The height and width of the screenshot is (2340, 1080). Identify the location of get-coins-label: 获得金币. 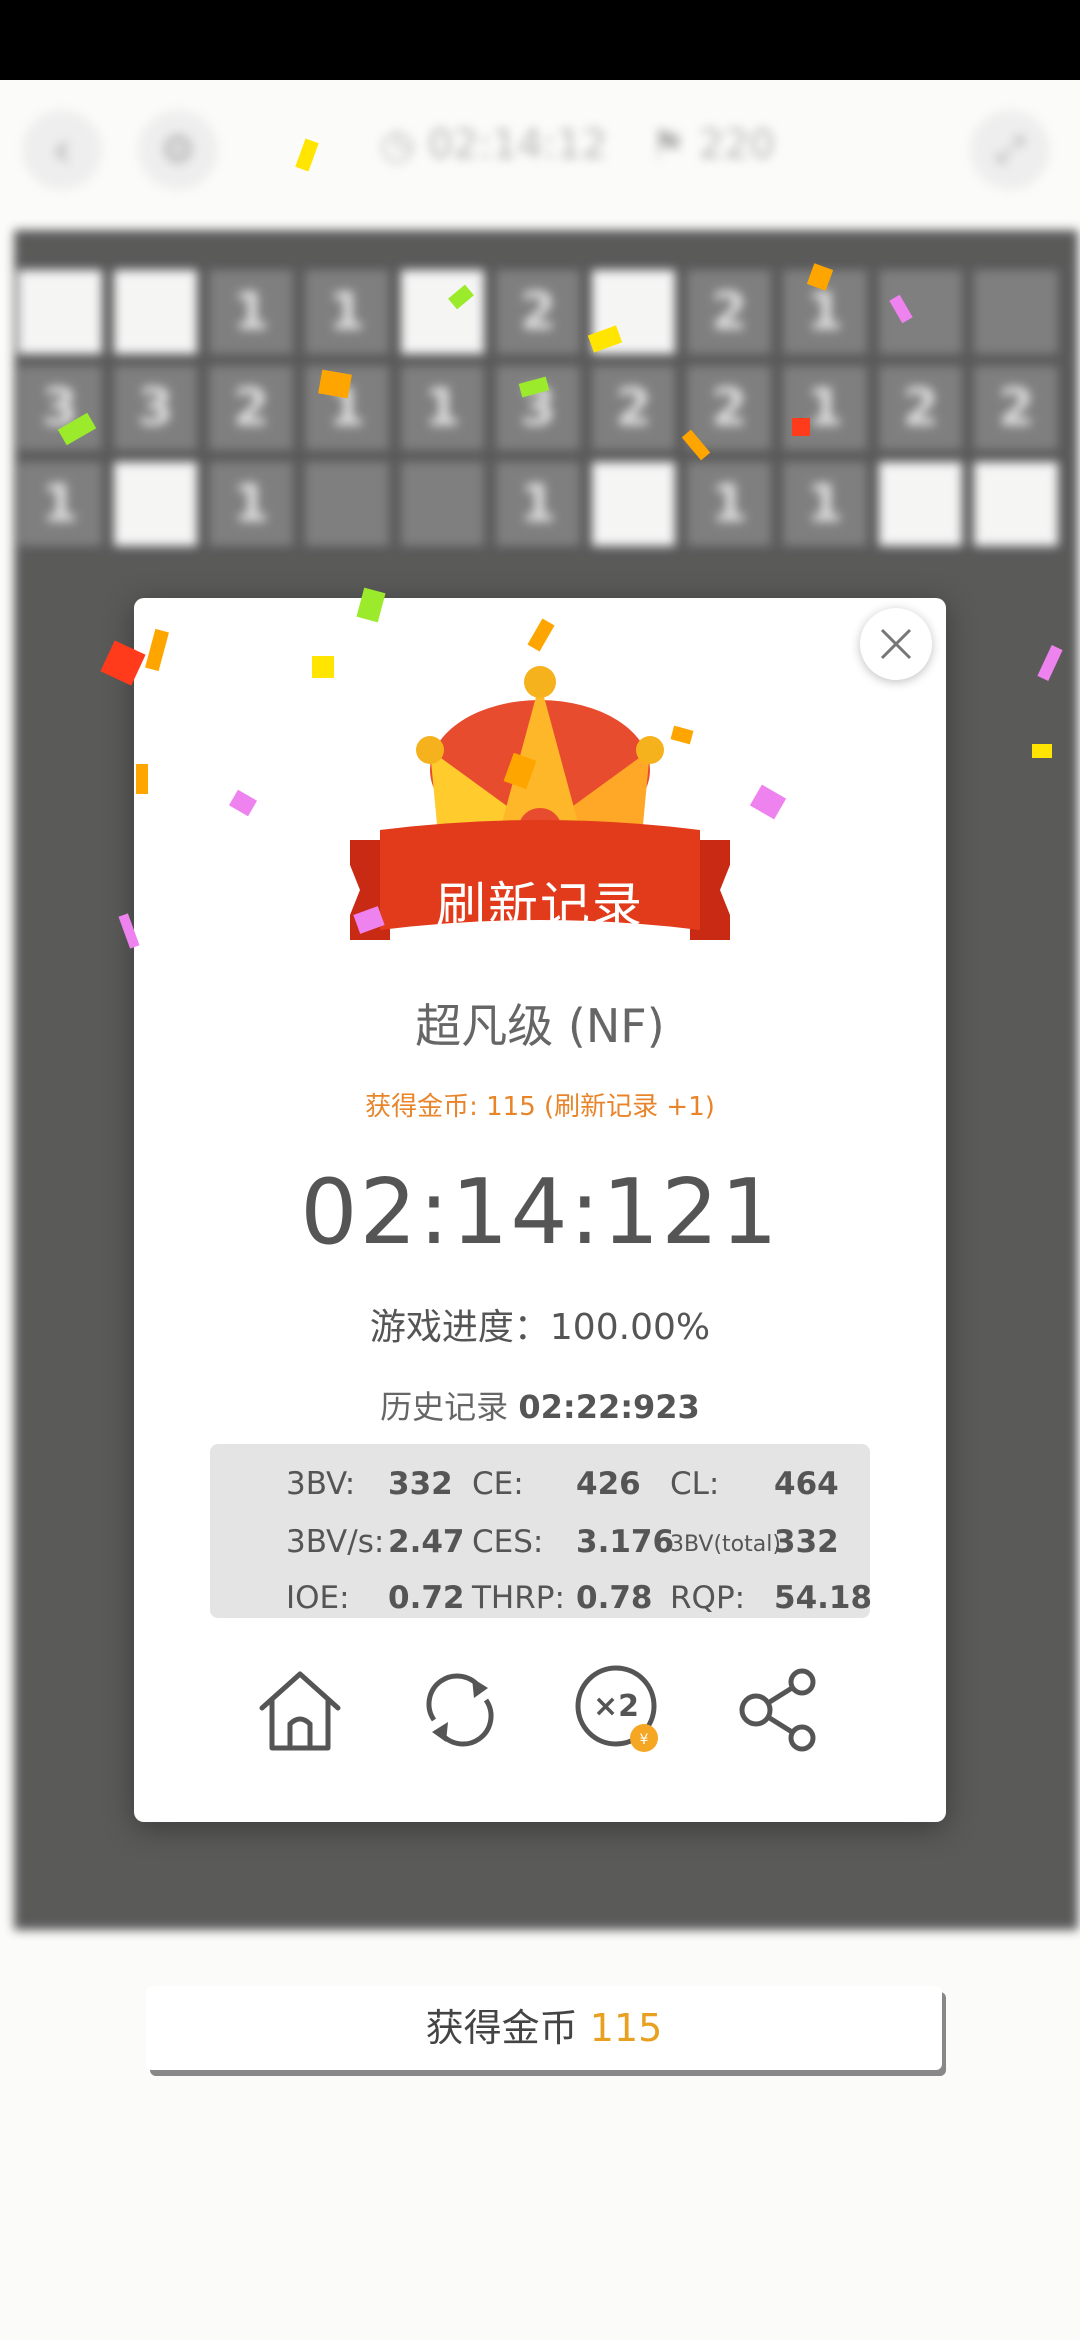
(501, 2028).